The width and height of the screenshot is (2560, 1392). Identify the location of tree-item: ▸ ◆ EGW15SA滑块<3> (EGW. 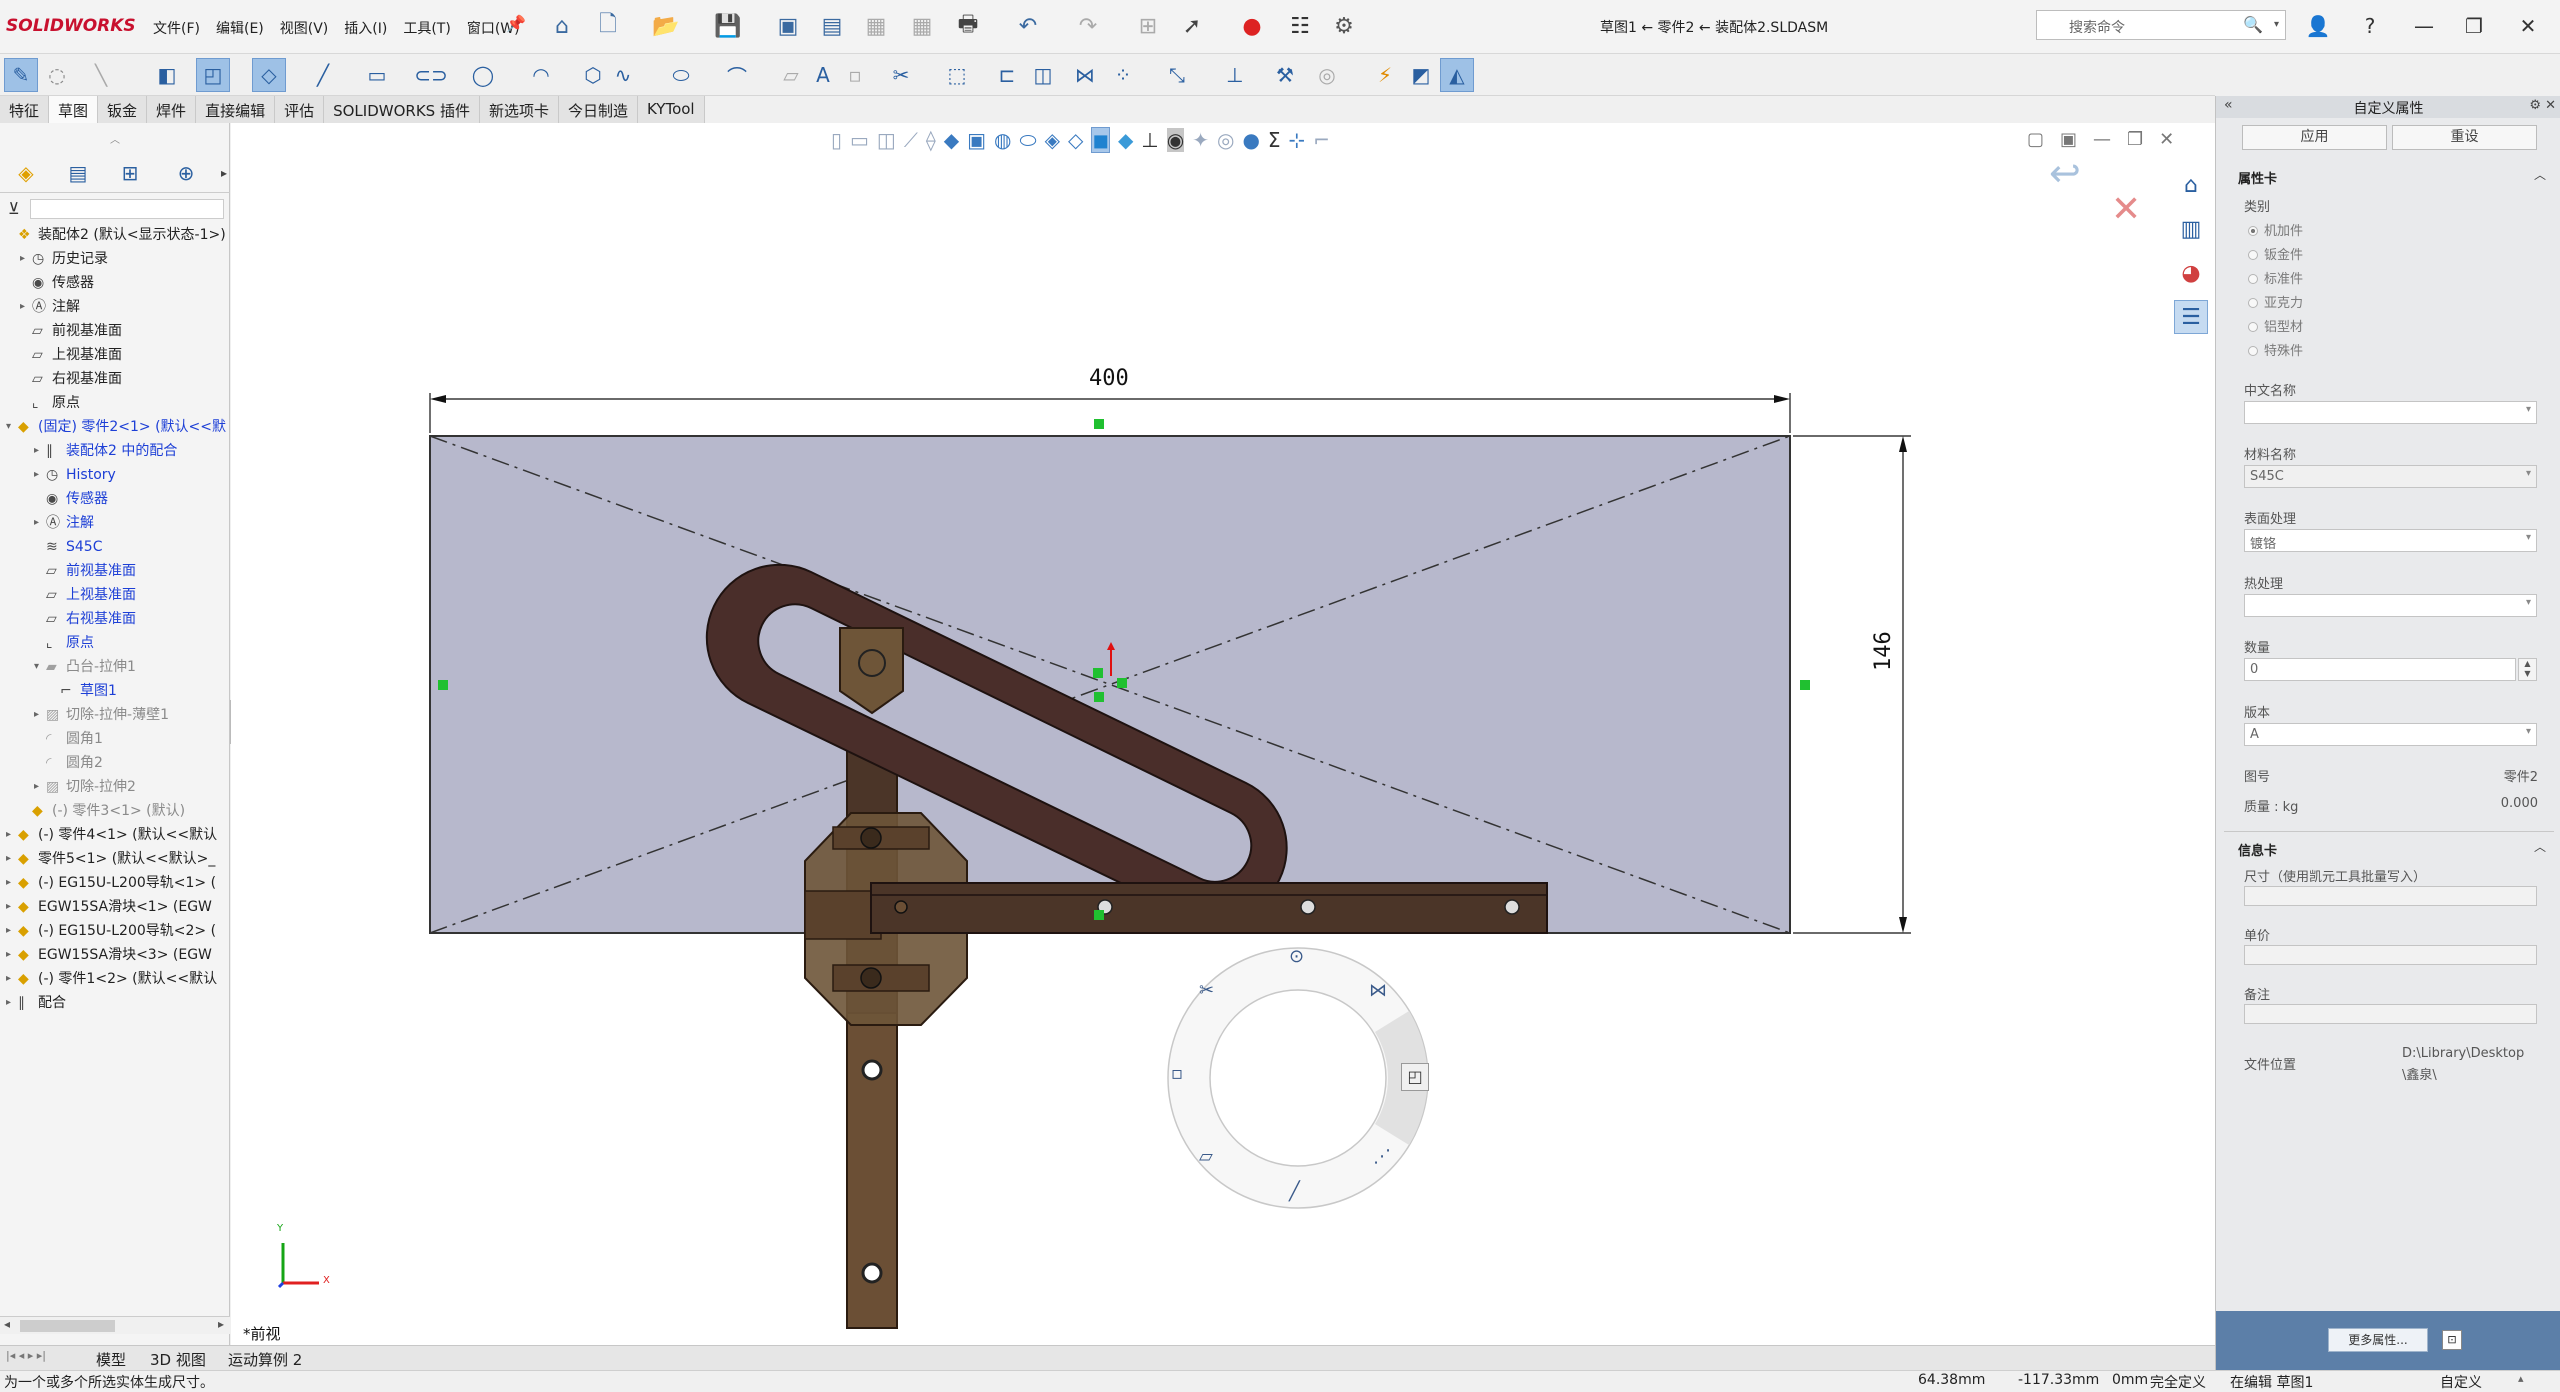
(115, 955).